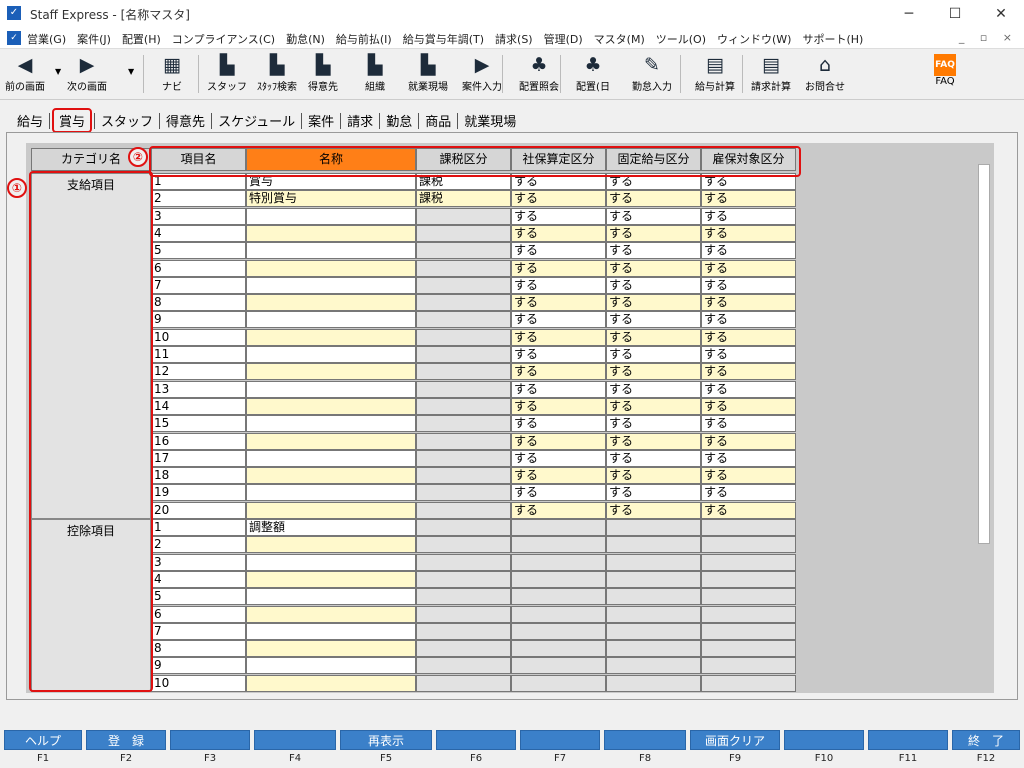  I want to click on menu-item: 請求(S), so click(514, 39).